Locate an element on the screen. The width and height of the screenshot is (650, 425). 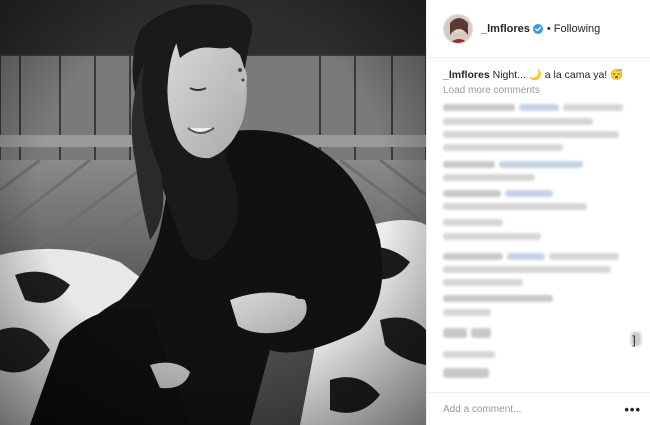
post-caption: _lmflores Night... 🌙 a la cama ya! 😴 is located at coordinates (541, 75).